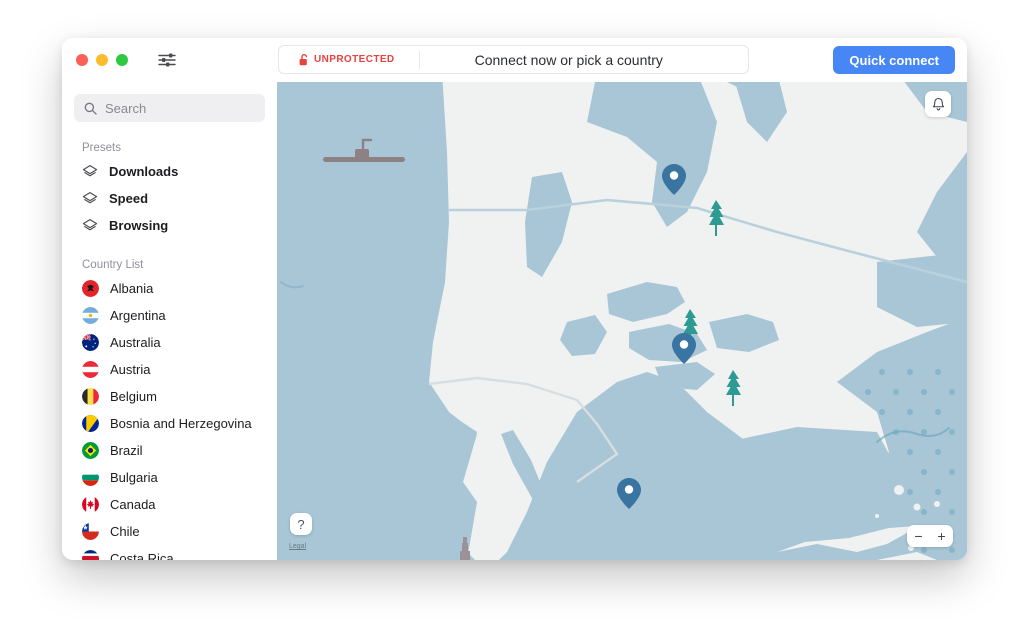 The height and width of the screenshot is (638, 1024). I want to click on country-label: Brazil, so click(126, 450).